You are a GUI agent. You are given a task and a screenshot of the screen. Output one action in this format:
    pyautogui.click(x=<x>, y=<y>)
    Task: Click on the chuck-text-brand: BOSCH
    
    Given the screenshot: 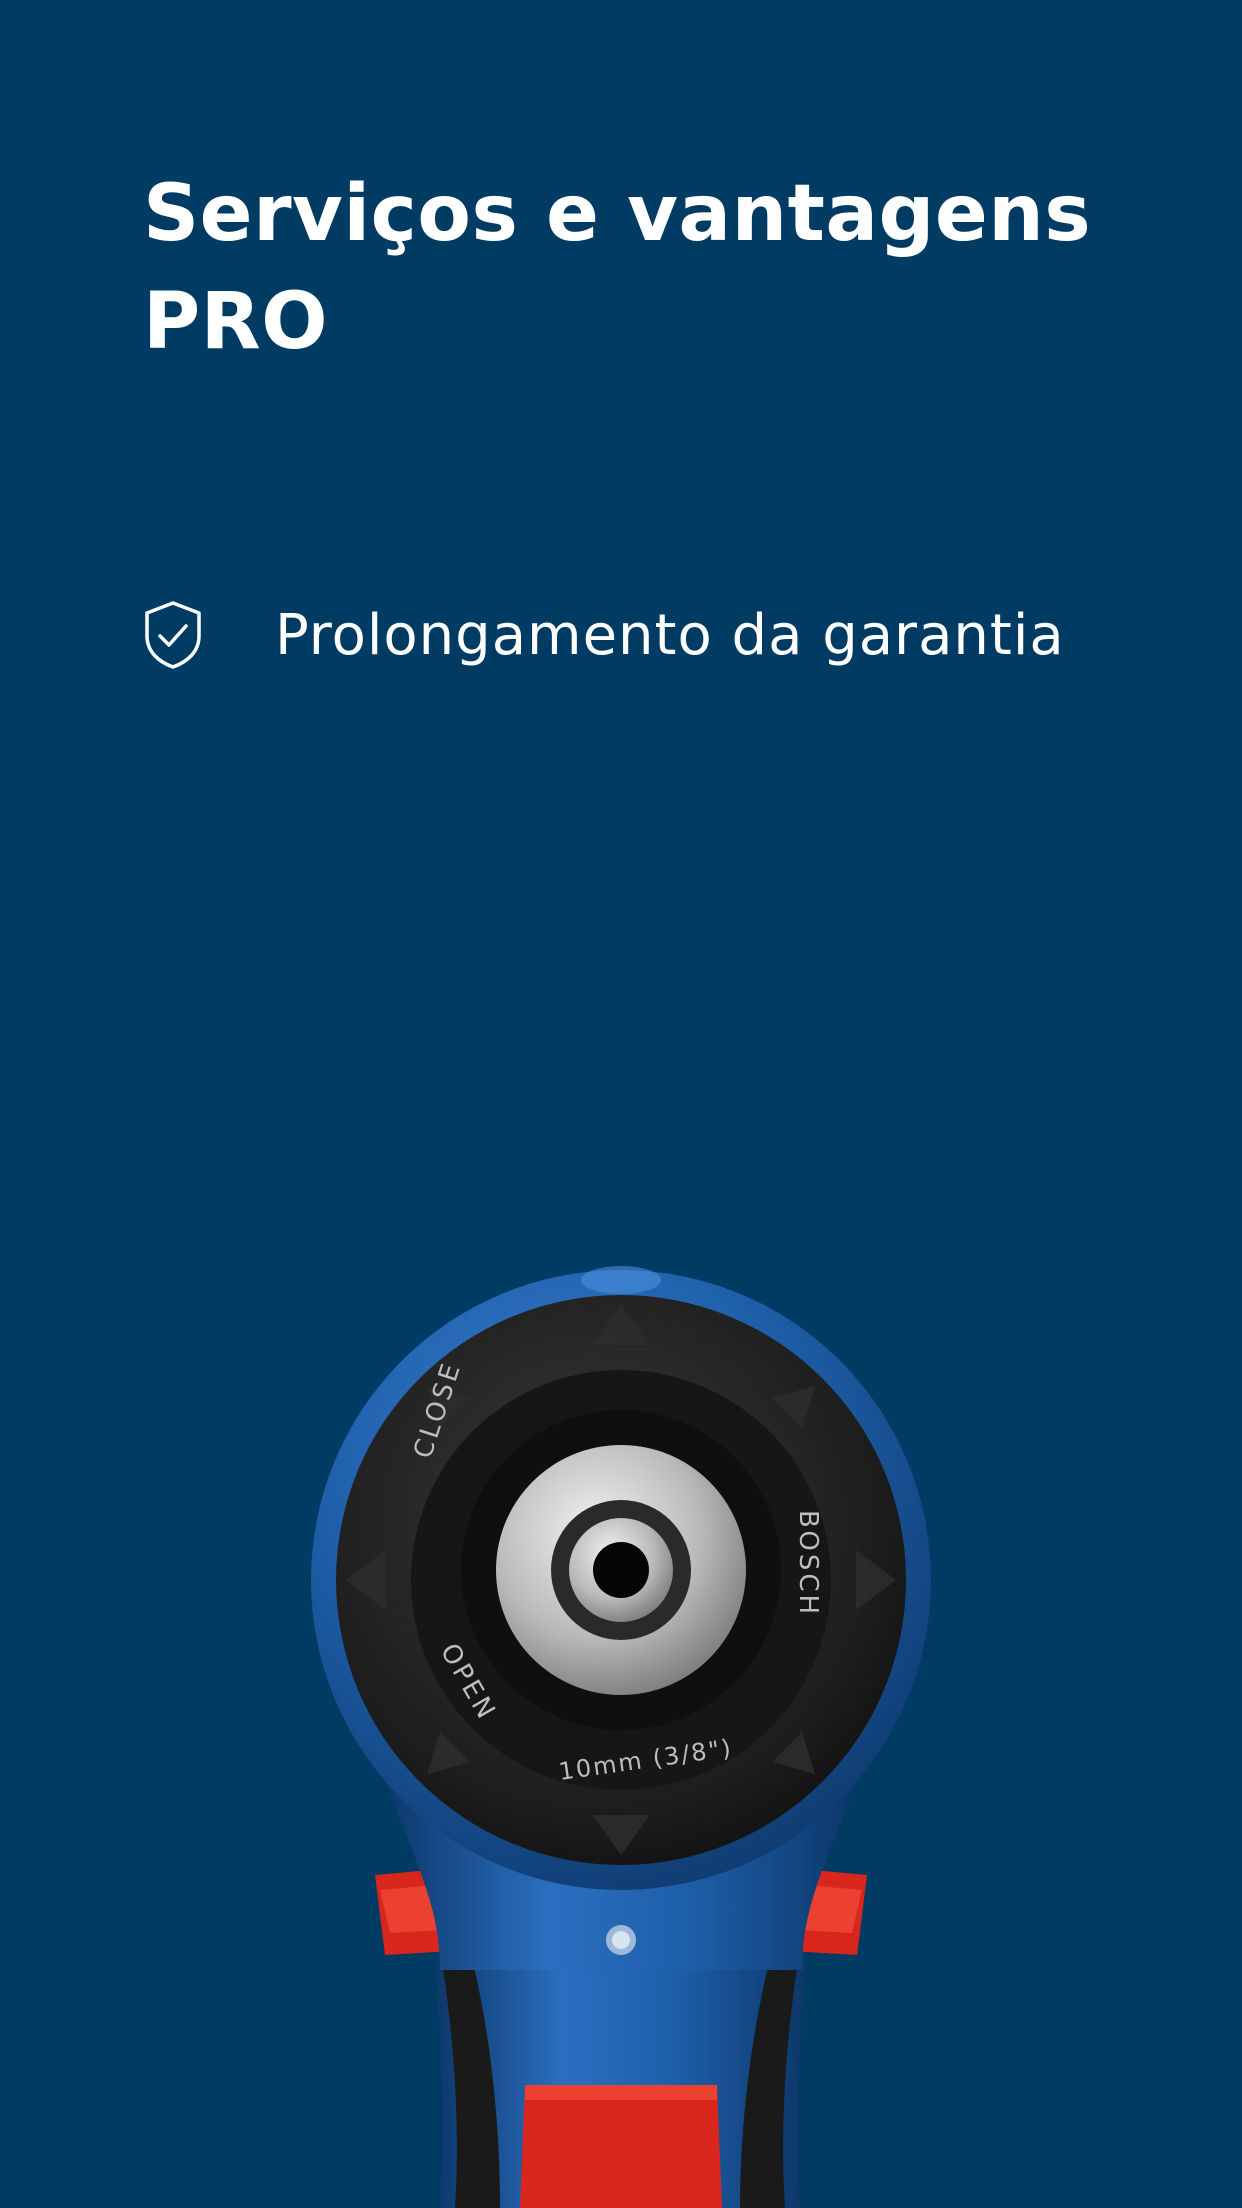 What is the action you would take?
    pyautogui.click(x=808, y=1563)
    